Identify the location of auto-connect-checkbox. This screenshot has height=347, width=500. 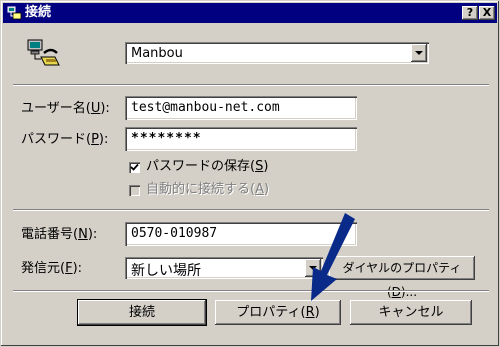
(134, 190).